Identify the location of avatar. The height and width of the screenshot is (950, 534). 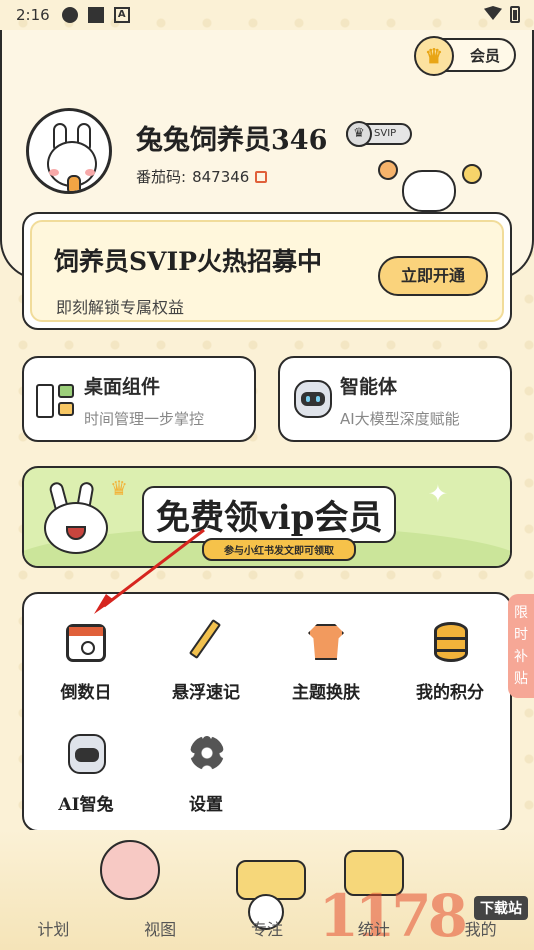
(69, 151).